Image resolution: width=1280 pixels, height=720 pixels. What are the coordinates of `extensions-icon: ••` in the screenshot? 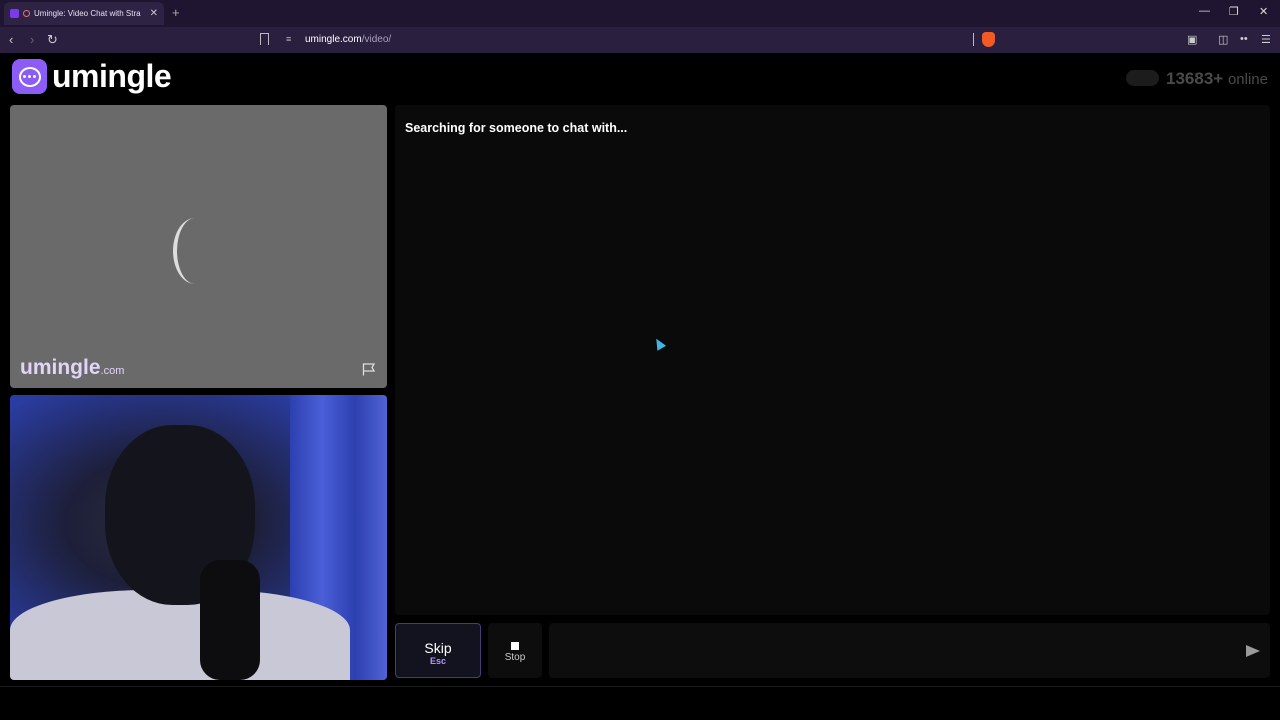 It's located at (1244, 39).